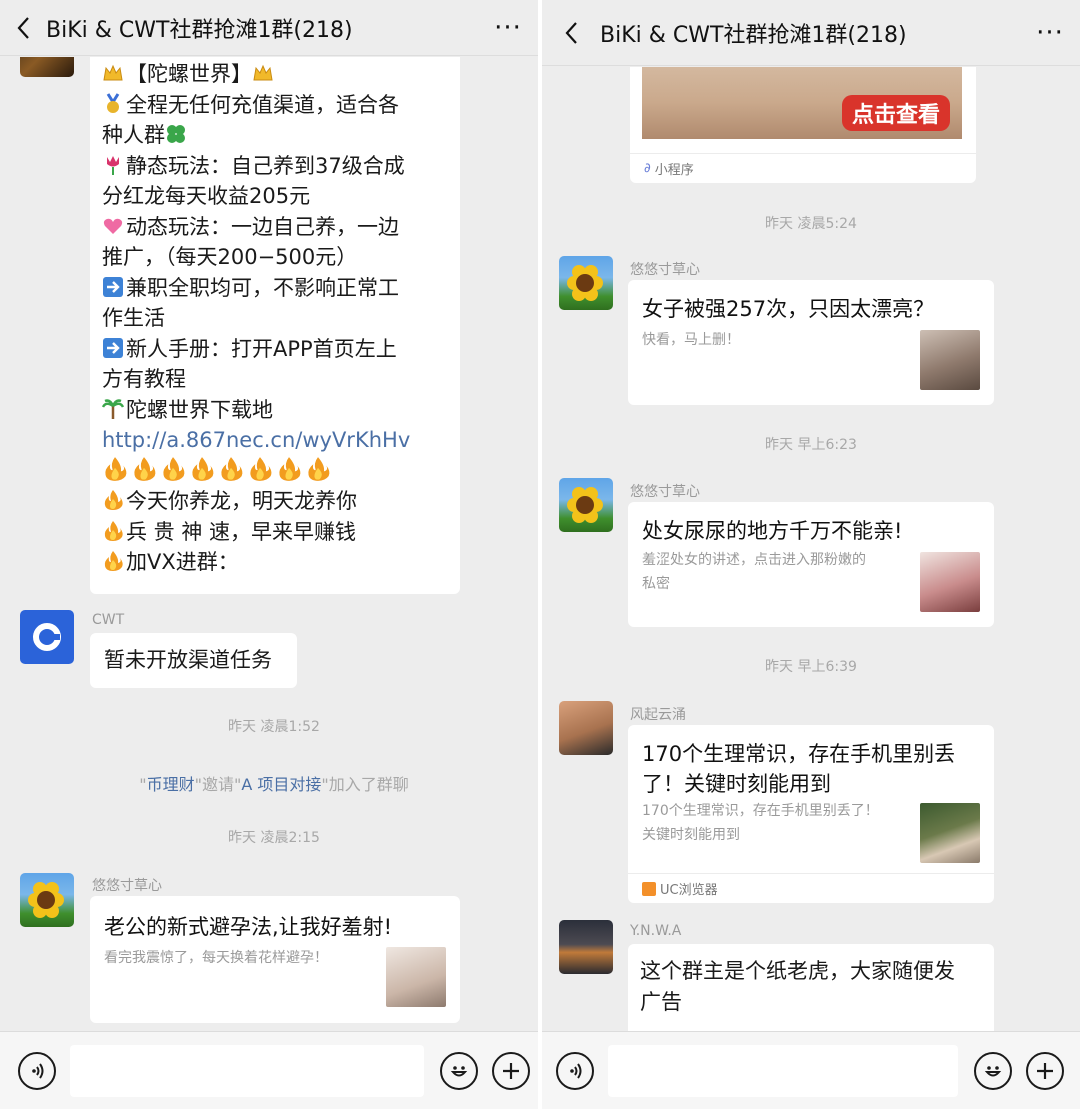 Image resolution: width=1080 pixels, height=1109 pixels. I want to click on promo-line: 动态玩法：一边自己养，一边, so click(281, 227).